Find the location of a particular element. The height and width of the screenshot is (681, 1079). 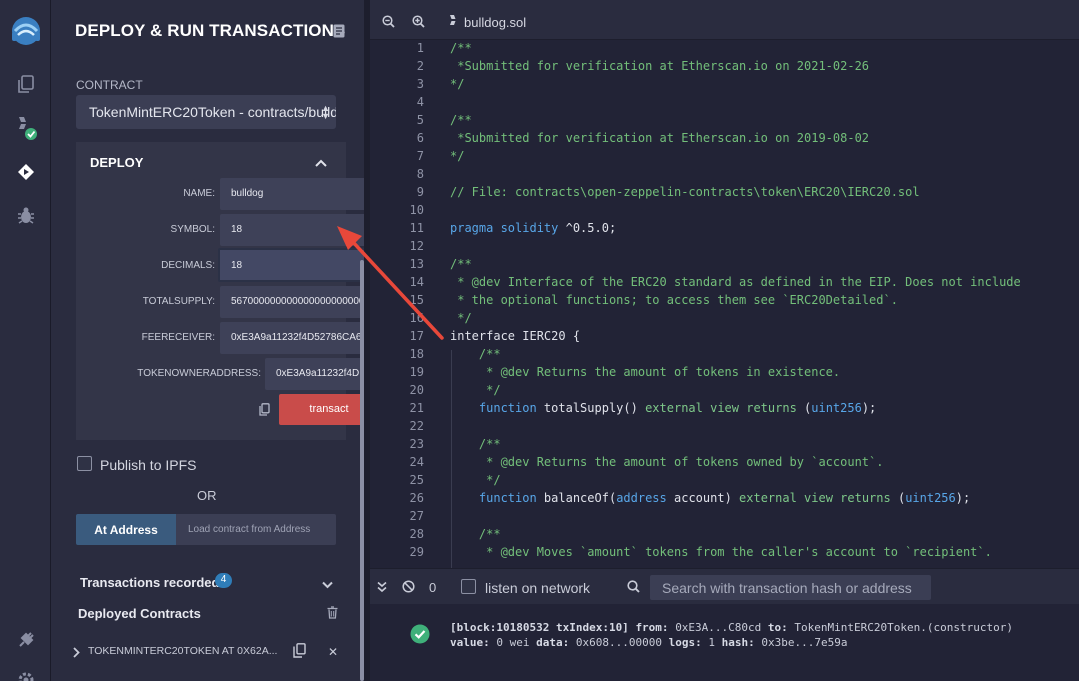

zoom-out-icon is located at coordinates (388, 24).